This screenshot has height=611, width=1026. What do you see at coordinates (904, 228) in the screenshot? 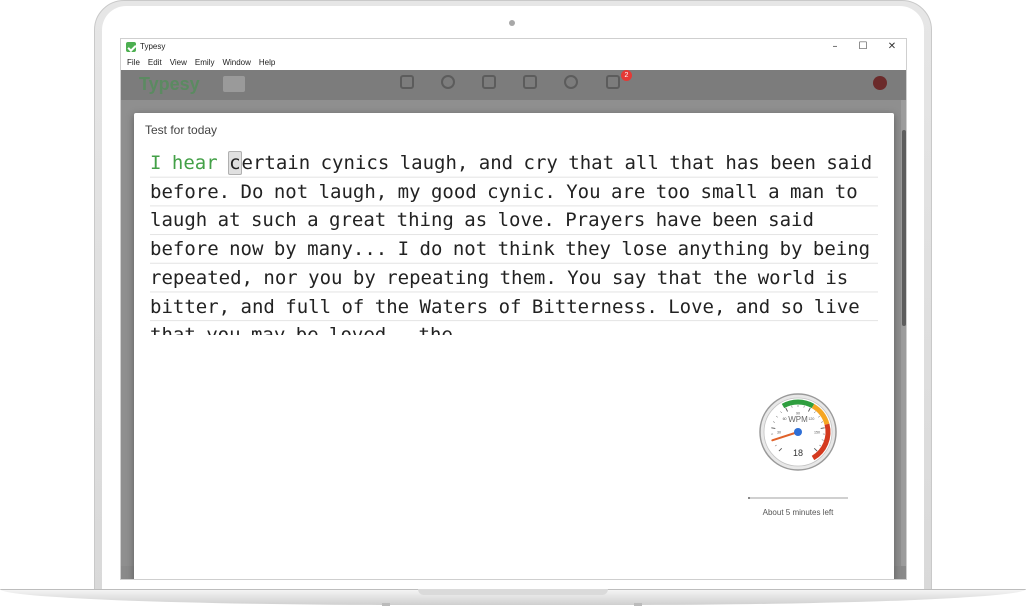
I see `scrollbar-thumb` at bounding box center [904, 228].